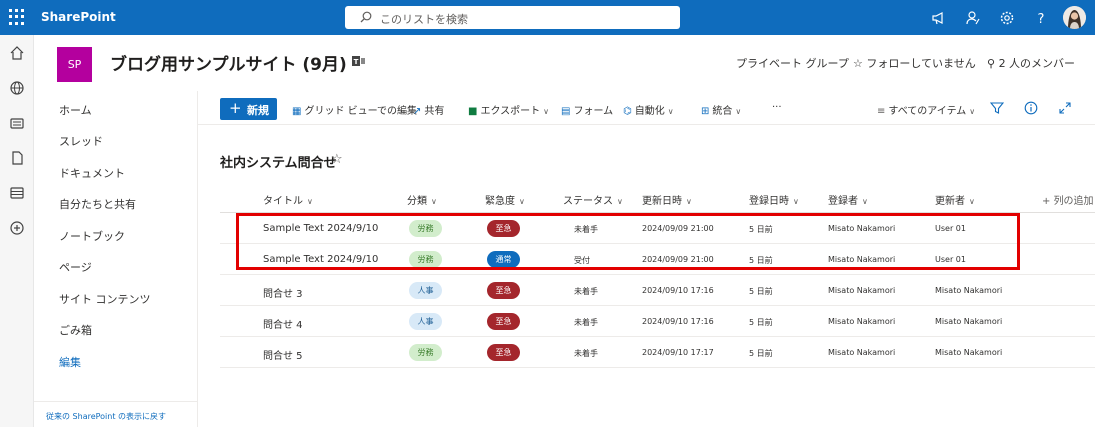  I want to click on home-icon, so click(17, 53).